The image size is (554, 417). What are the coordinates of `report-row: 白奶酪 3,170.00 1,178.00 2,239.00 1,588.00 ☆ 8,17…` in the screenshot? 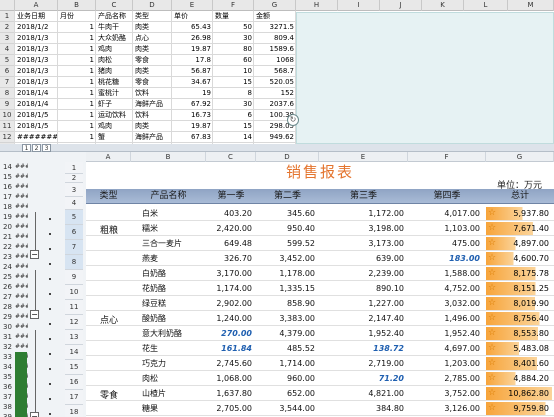 It's located at (320, 273).